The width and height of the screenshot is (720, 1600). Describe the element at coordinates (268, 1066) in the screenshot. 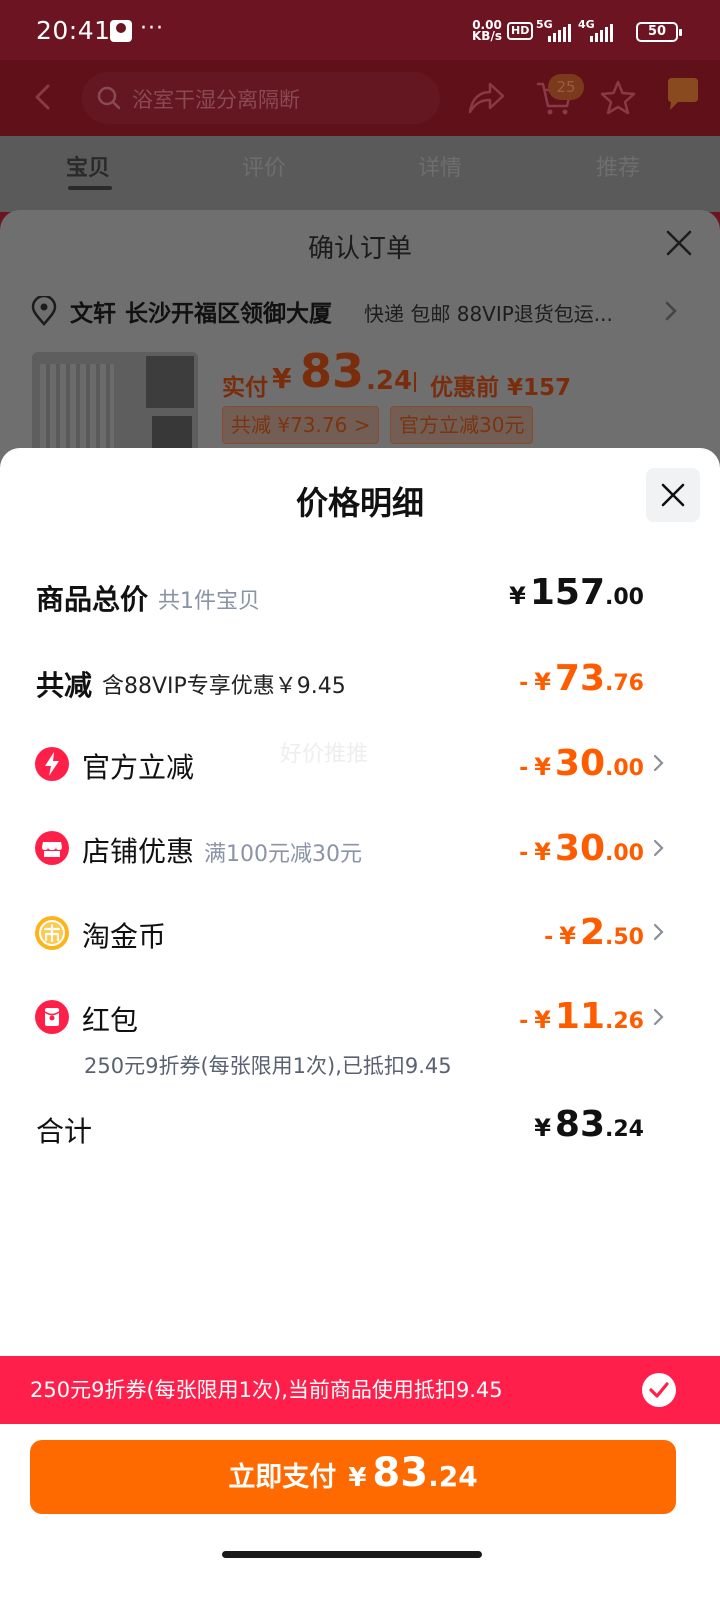

I see `red-packet-note: 250元9折券(每张限用1次),已抵扣9.45` at that location.